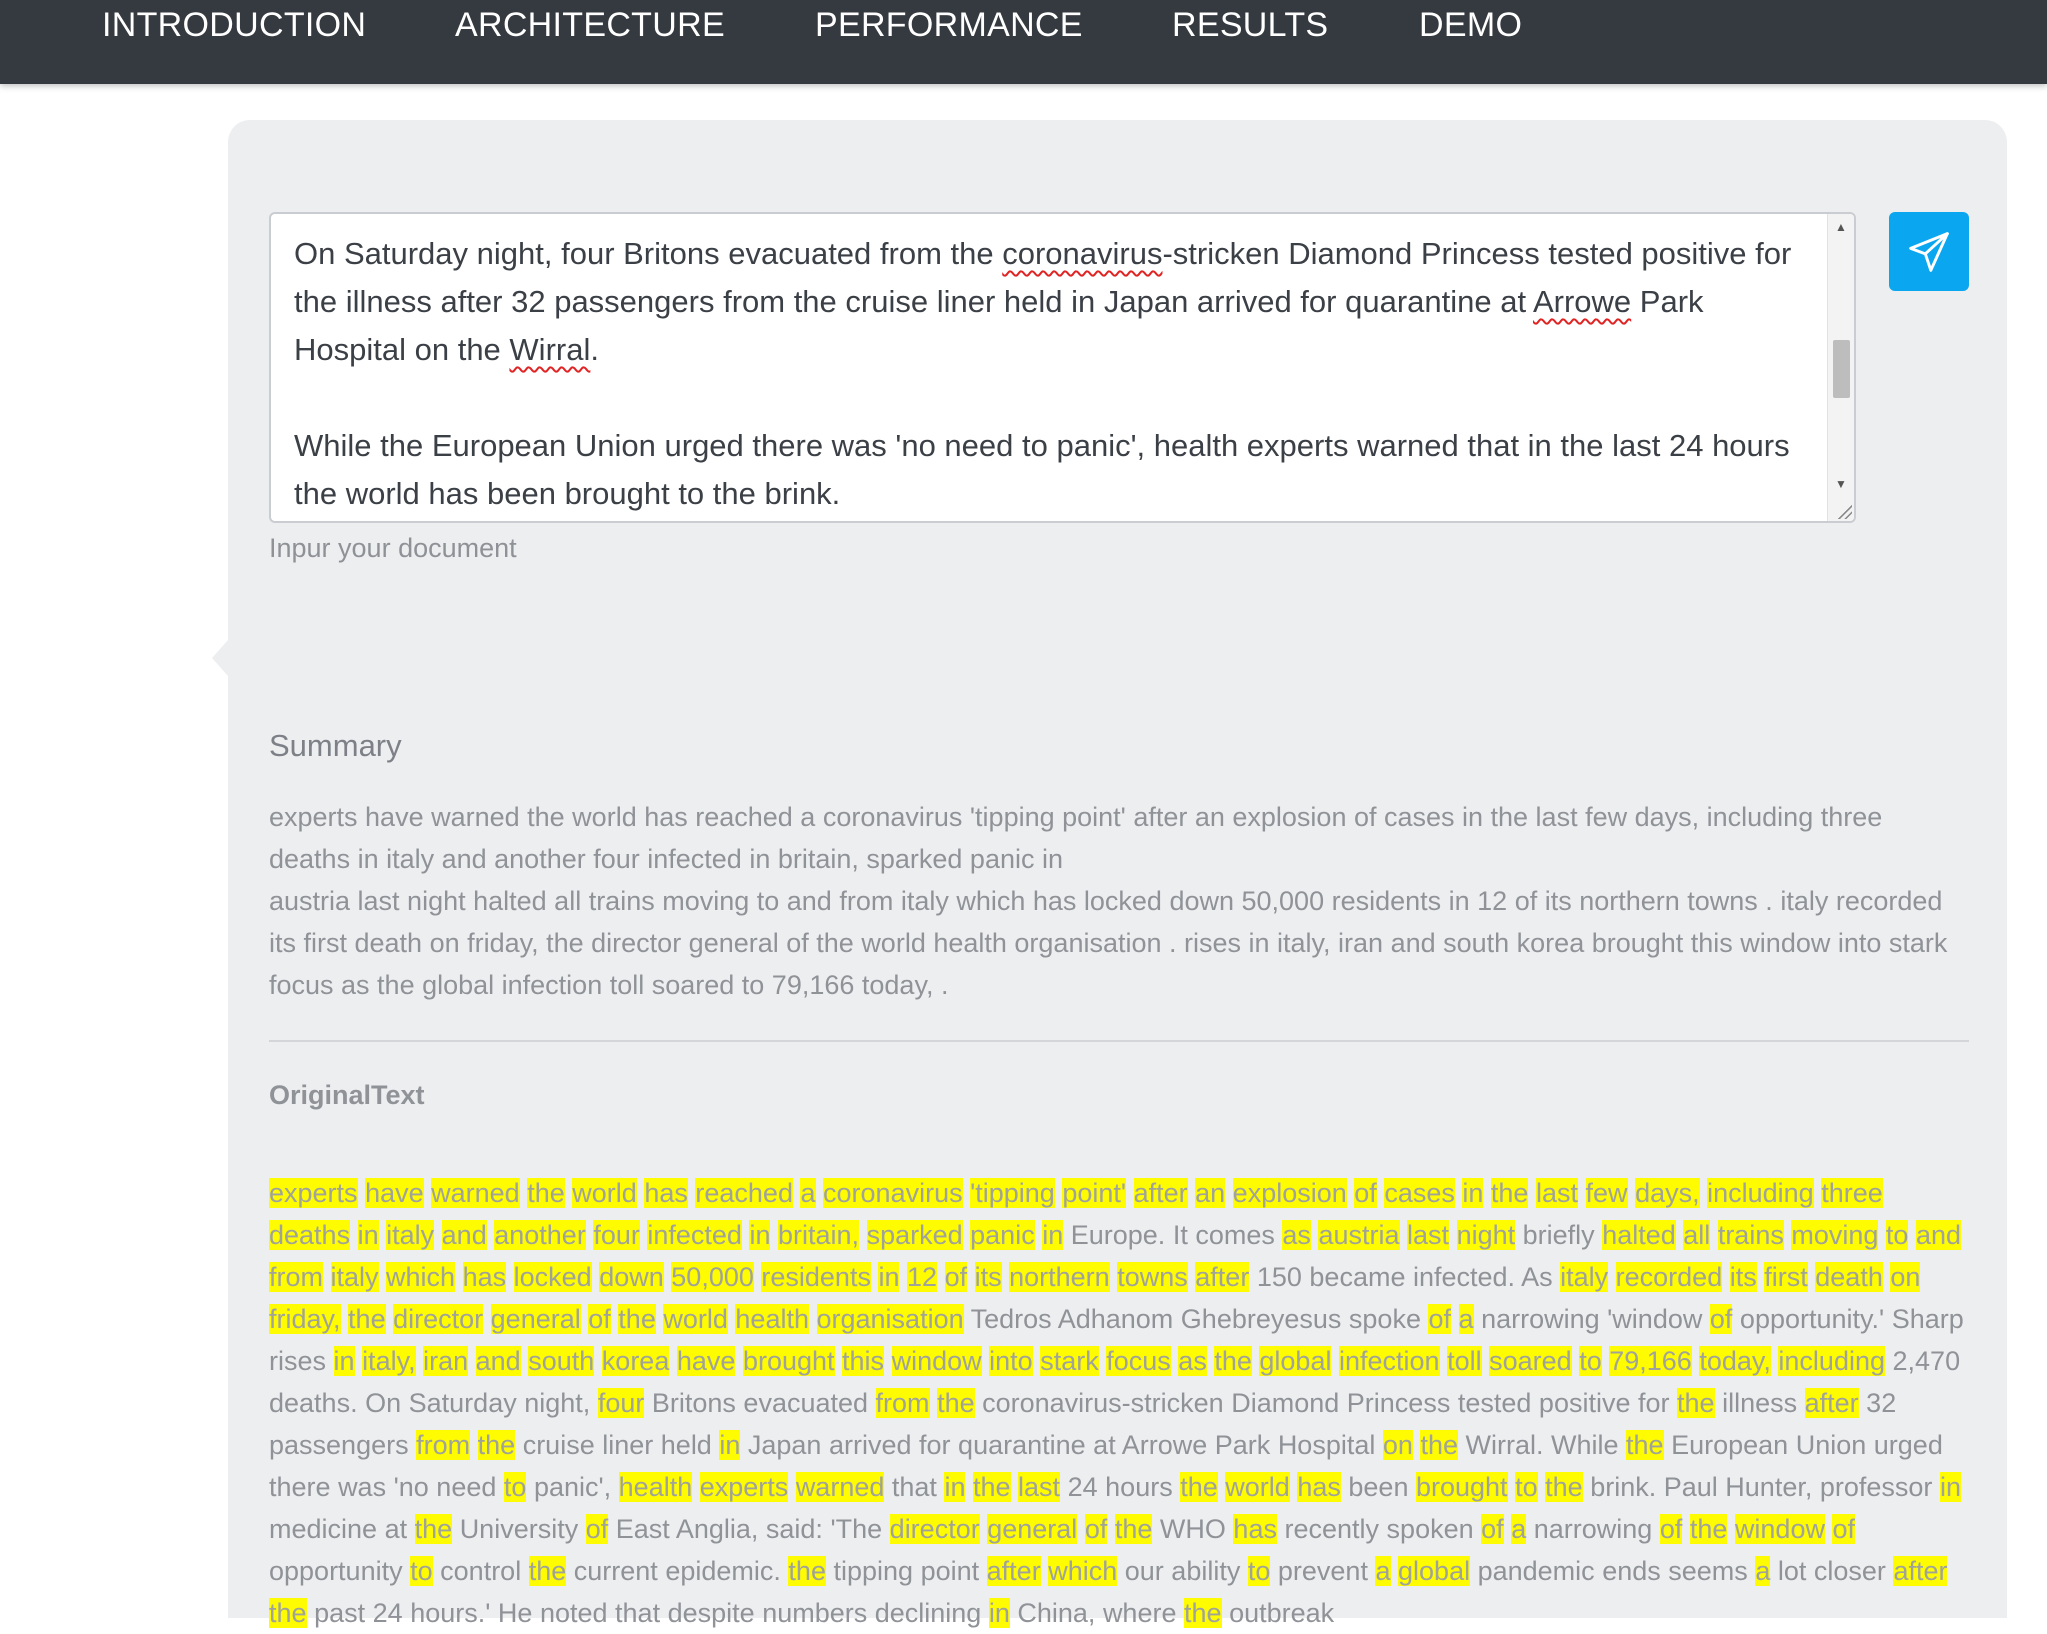 Image resolution: width=2047 pixels, height=1634 pixels. Describe the element at coordinates (1192, 1529) in the screenshot. I see `word: WHO` at that location.